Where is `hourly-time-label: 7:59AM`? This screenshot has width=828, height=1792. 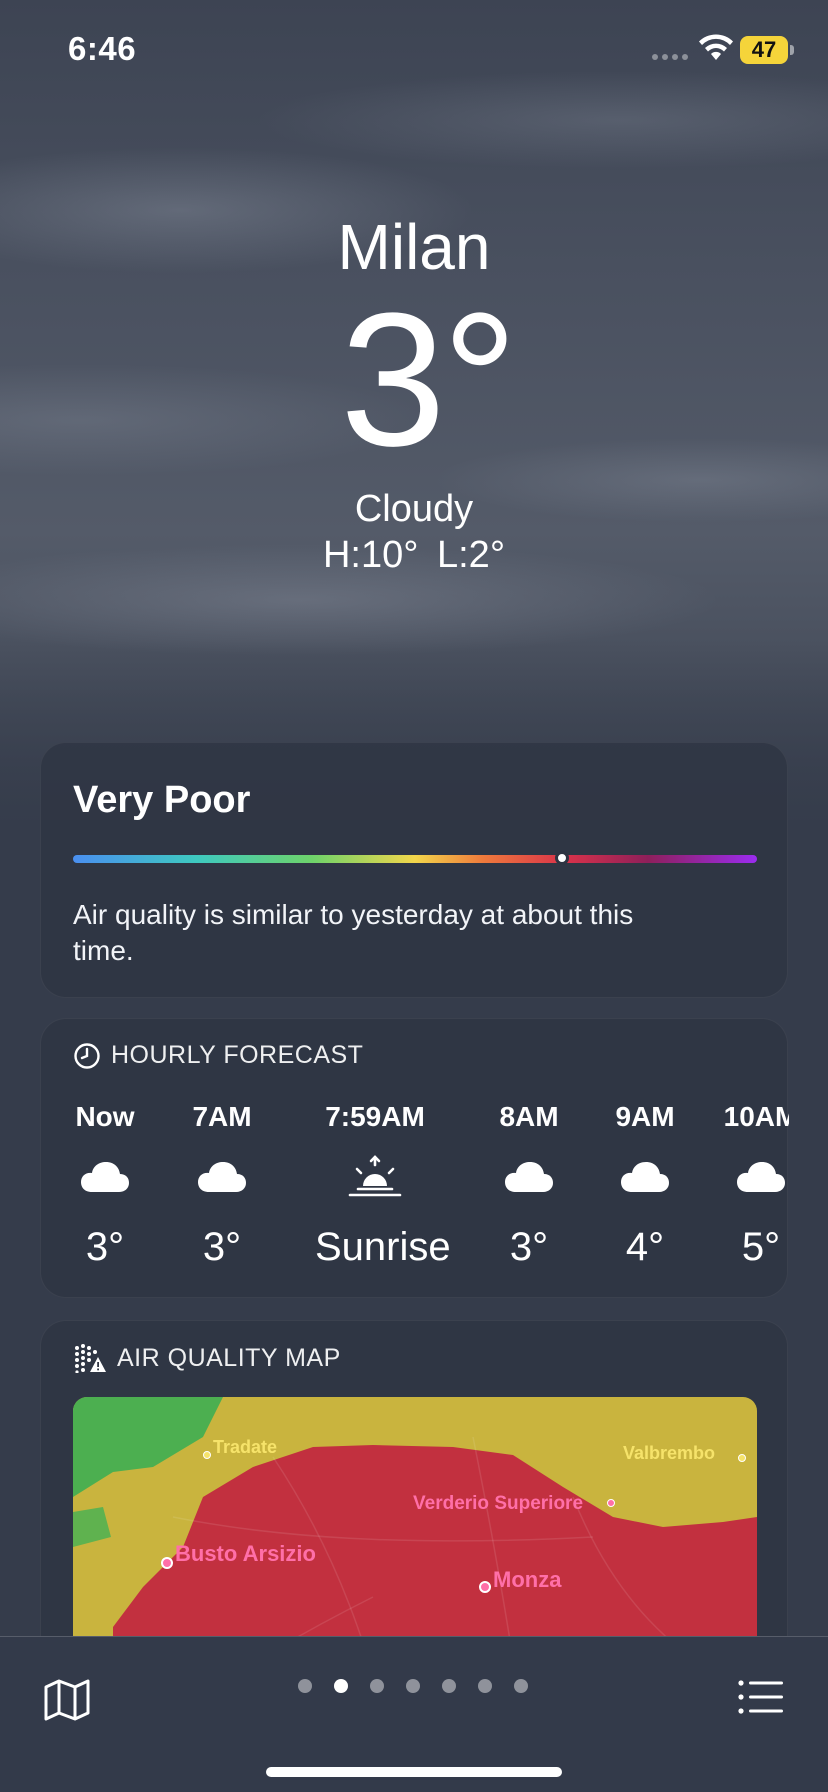 hourly-time-label: 7:59AM is located at coordinates (375, 1116).